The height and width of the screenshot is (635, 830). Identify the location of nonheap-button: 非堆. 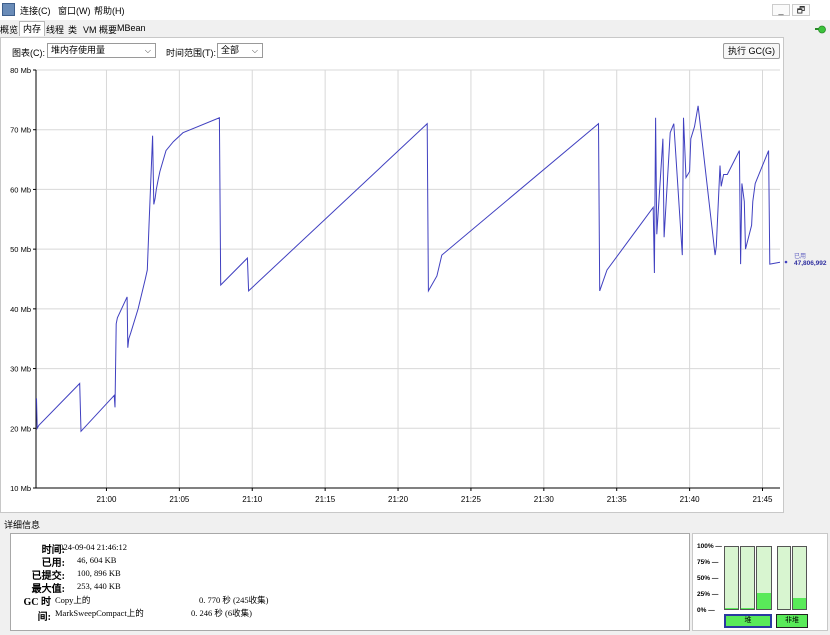
(792, 621).